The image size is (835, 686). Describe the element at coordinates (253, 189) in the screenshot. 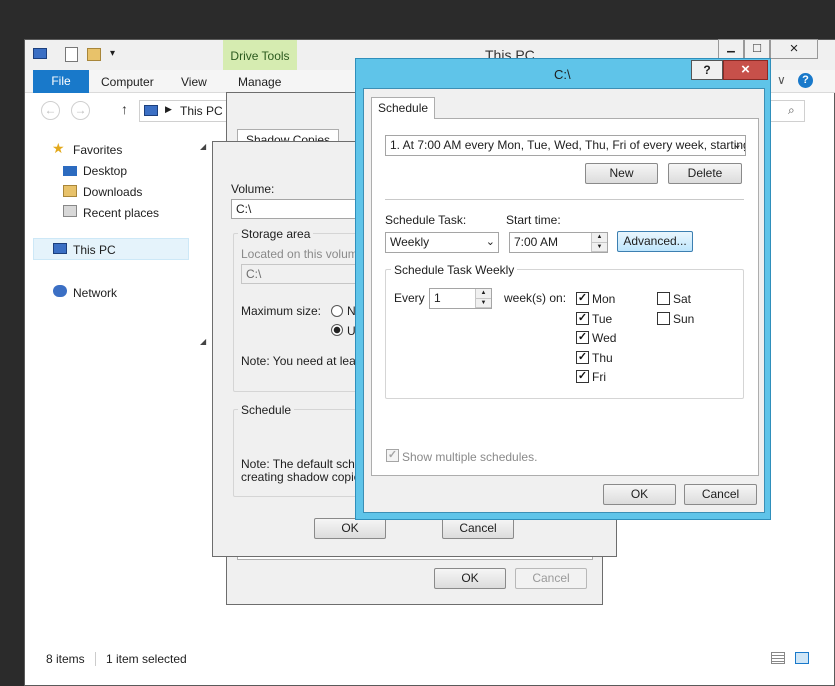

I see `volume-label: Volume:` at that location.